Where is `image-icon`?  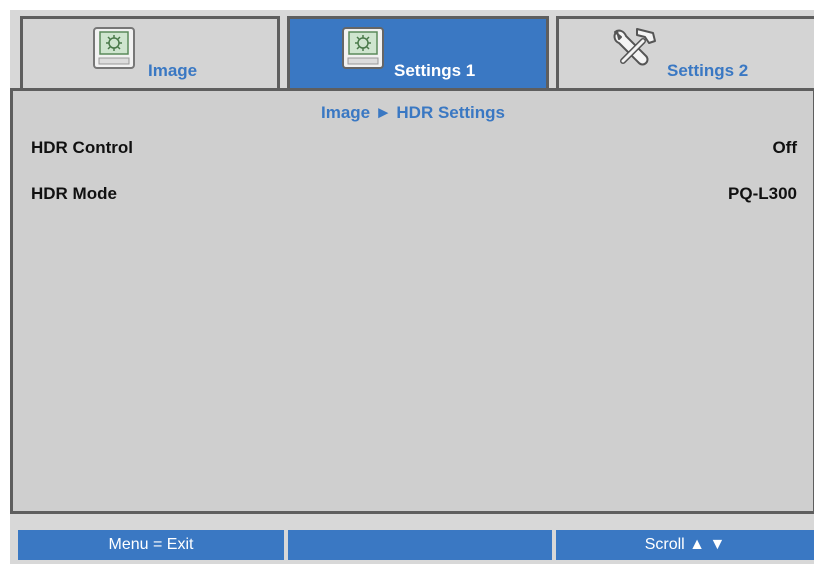
image-icon is located at coordinates (114, 50).